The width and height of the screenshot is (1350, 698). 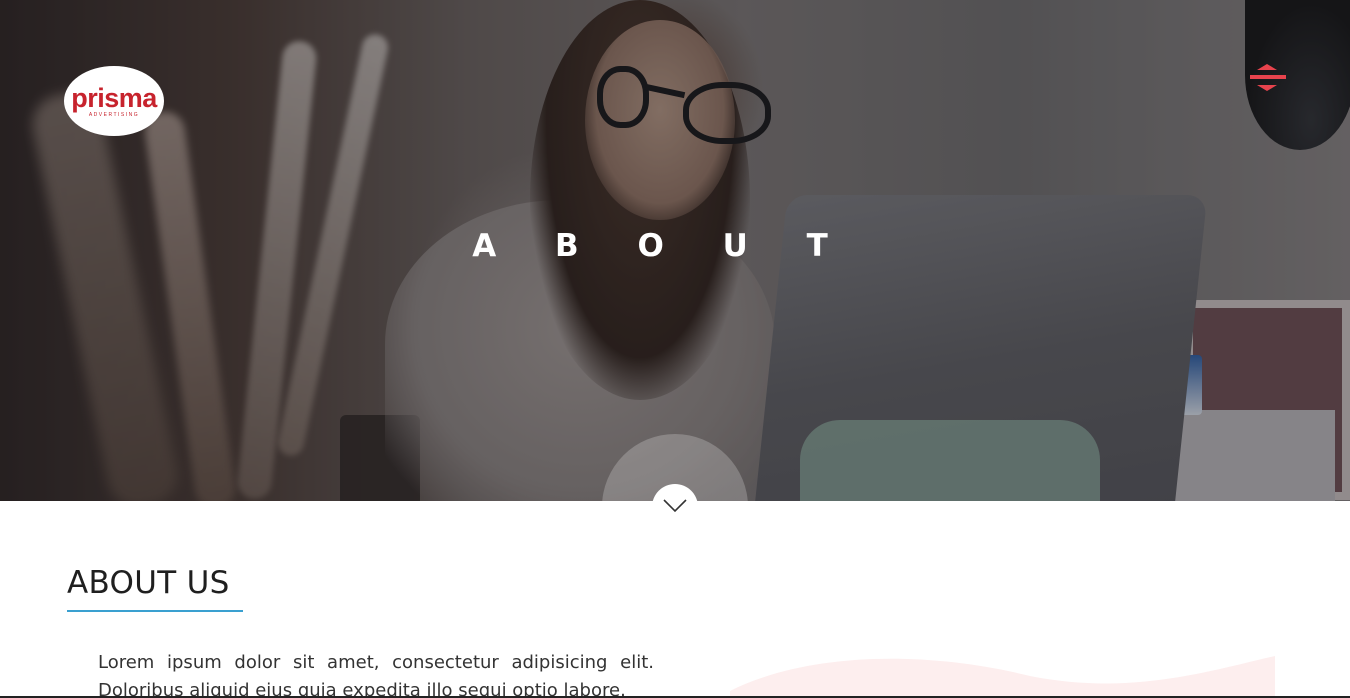 I want to click on section-heading: ABOUT US, so click(x=148, y=583).